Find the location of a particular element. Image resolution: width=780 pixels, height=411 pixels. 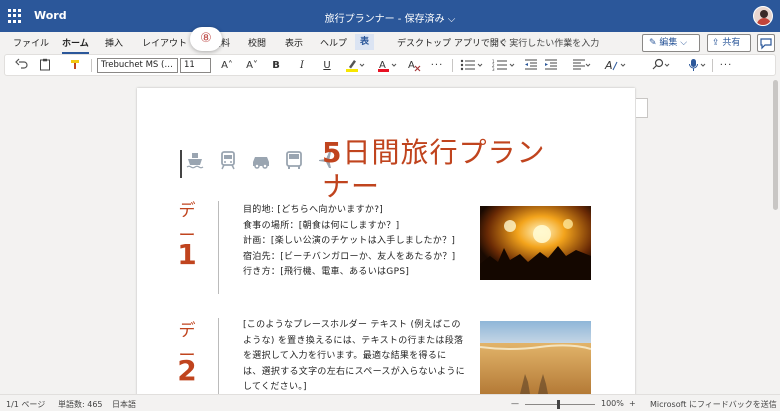

clear-format-button: A is located at coordinates (414, 65).